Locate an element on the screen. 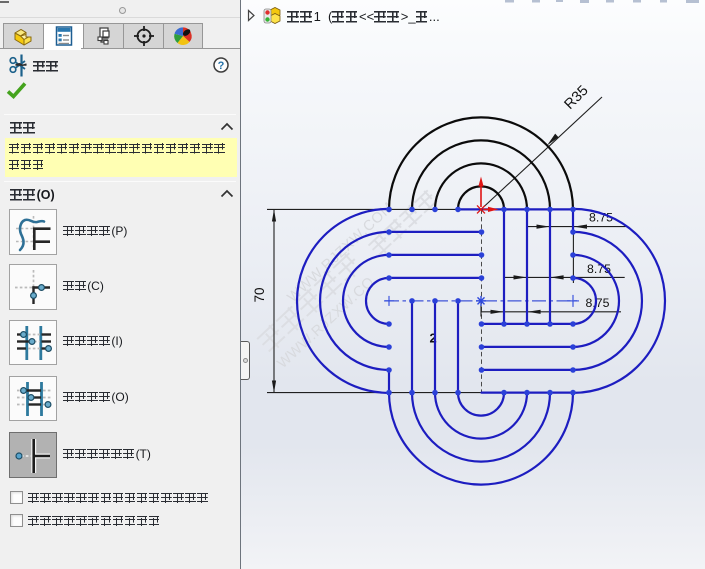 The width and height of the screenshot is (705, 569). svg-text: 70 is located at coordinates (259, 294).